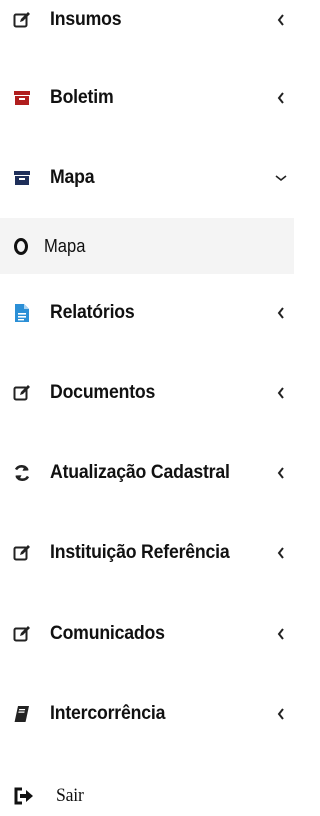 The height and width of the screenshot is (816, 320). Describe the element at coordinates (147, 246) in the screenshot. I see `submenu-item-mapa: Mapa` at that location.